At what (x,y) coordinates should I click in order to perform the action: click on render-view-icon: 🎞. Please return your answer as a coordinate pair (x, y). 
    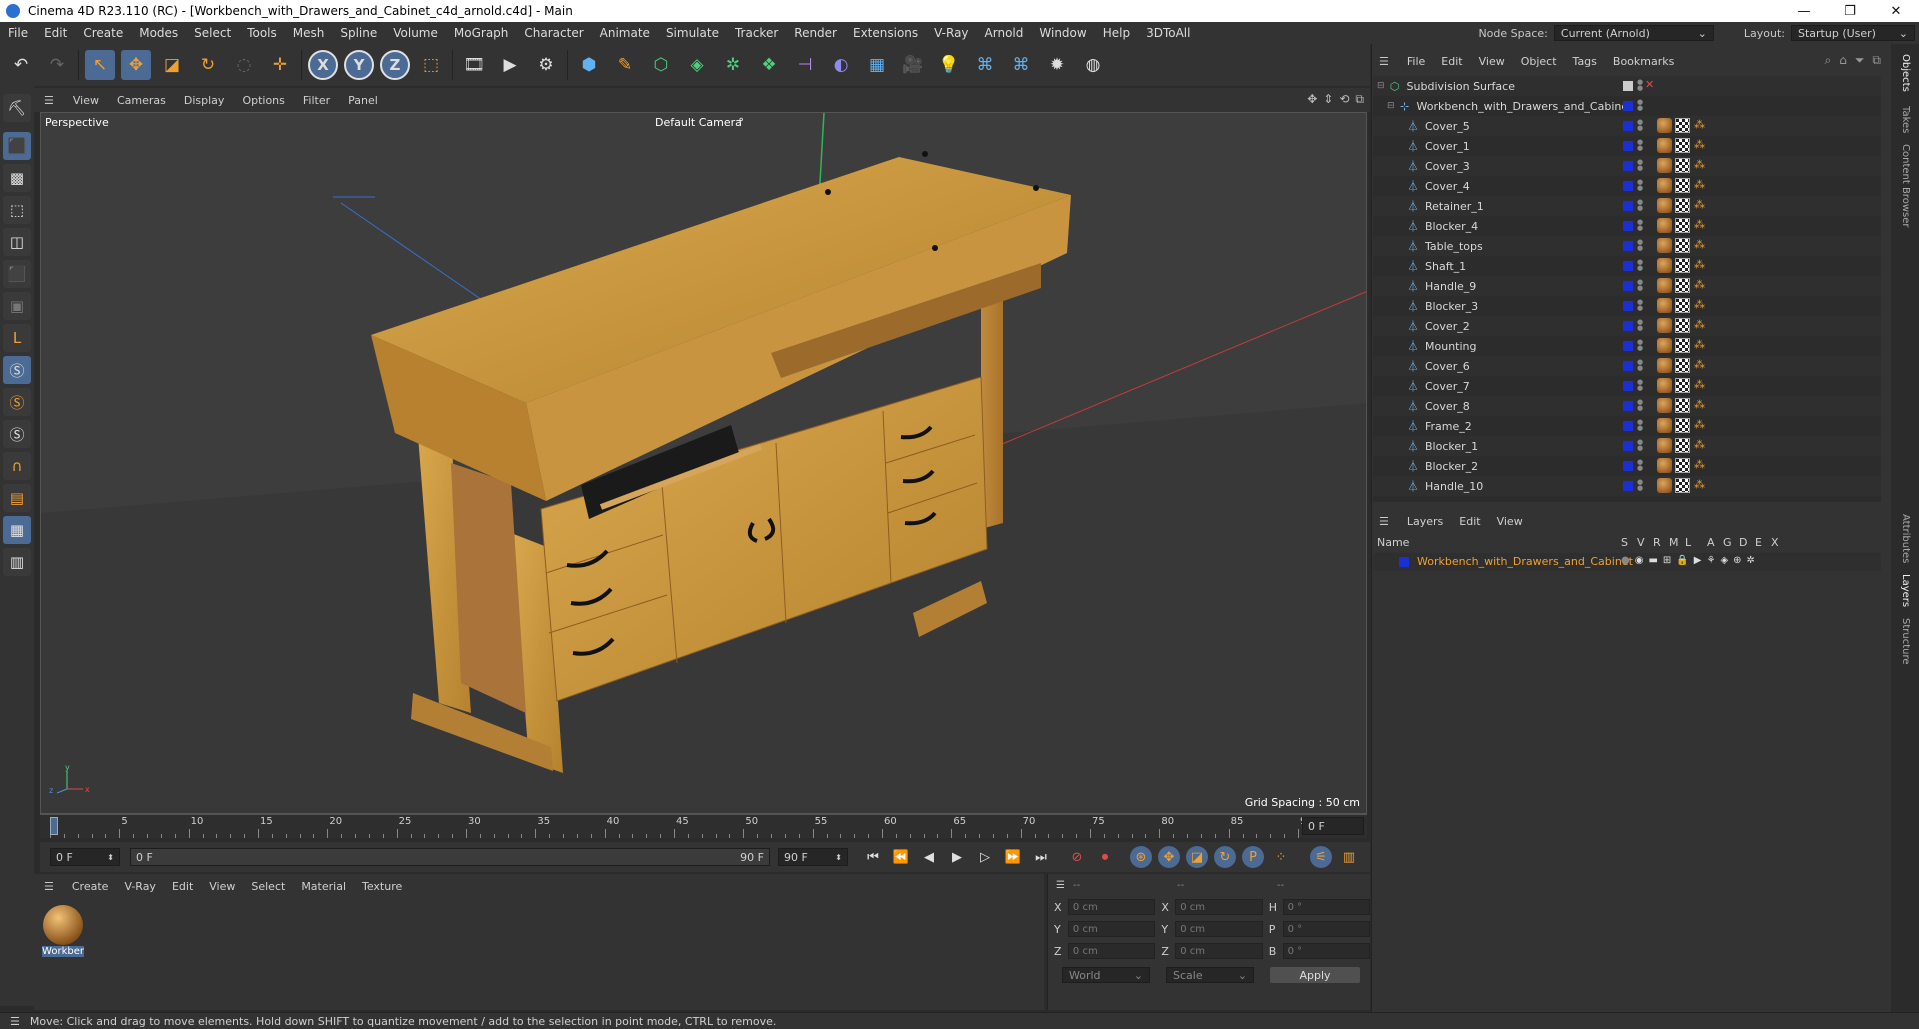
    Looking at the image, I should click on (474, 65).